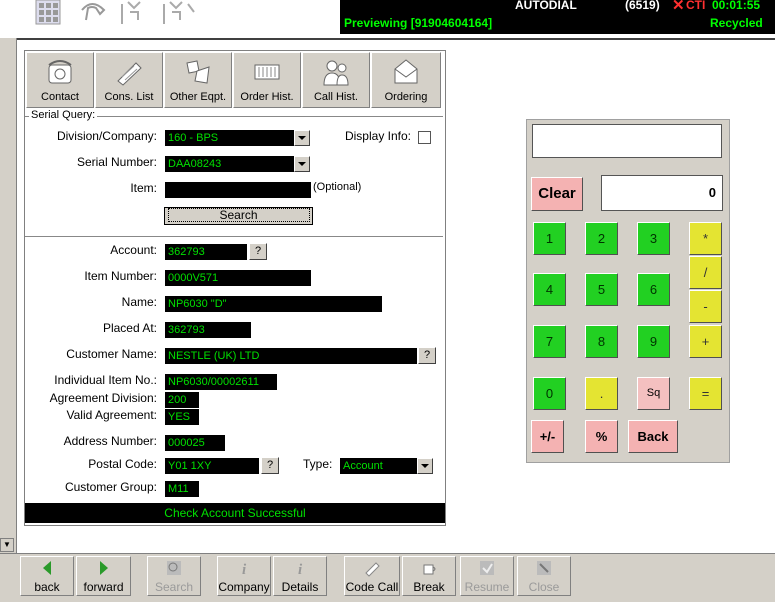 The width and height of the screenshot is (775, 602). Describe the element at coordinates (642, 6) in the screenshot. I see `queue-count: (6519)` at that location.